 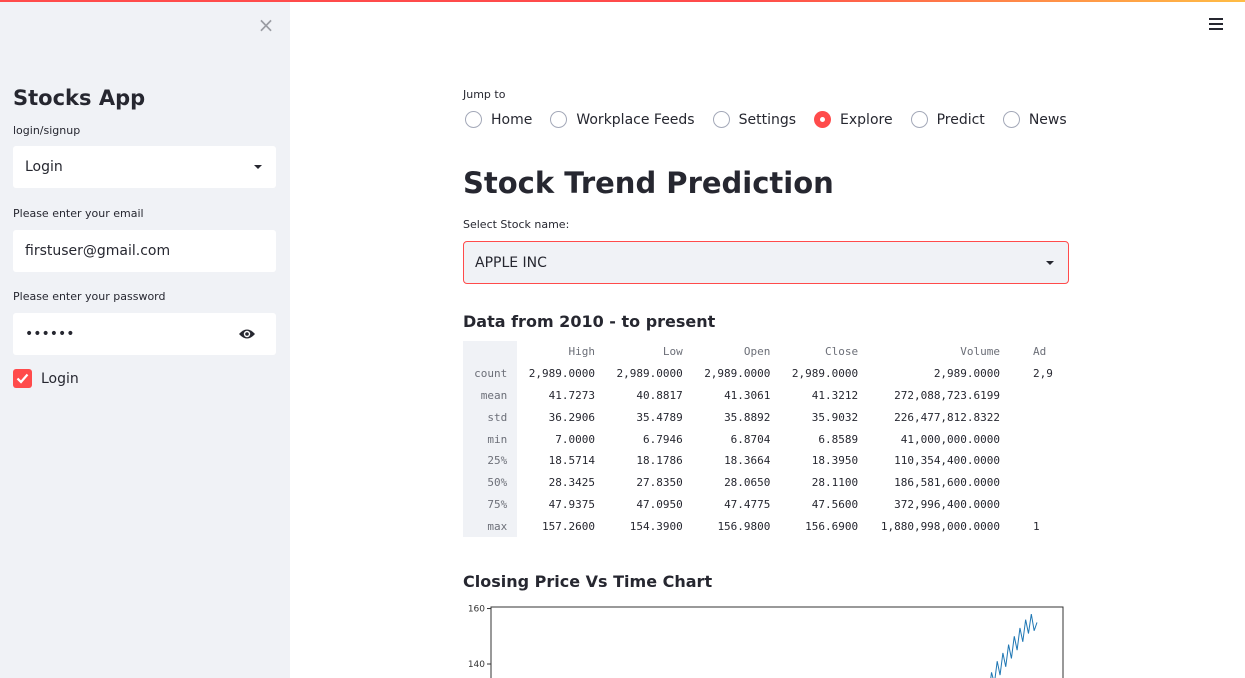 I want to click on table-cell: 157.2600, so click(x=568, y=526).